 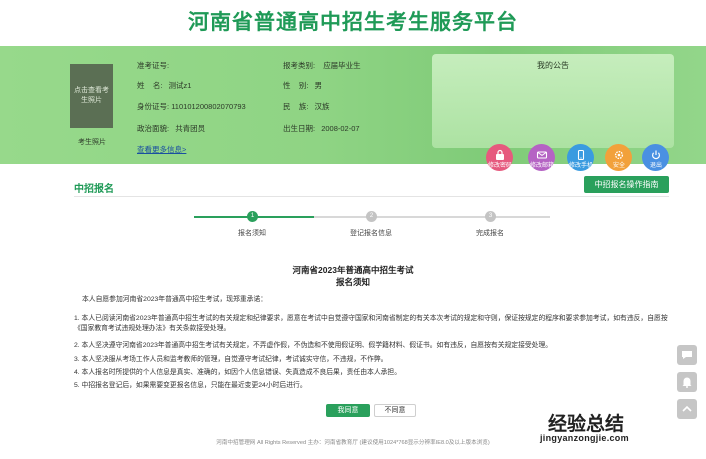 What do you see at coordinates (180, 85) in the screenshot?
I see `name-value: 测试z1` at bounding box center [180, 85].